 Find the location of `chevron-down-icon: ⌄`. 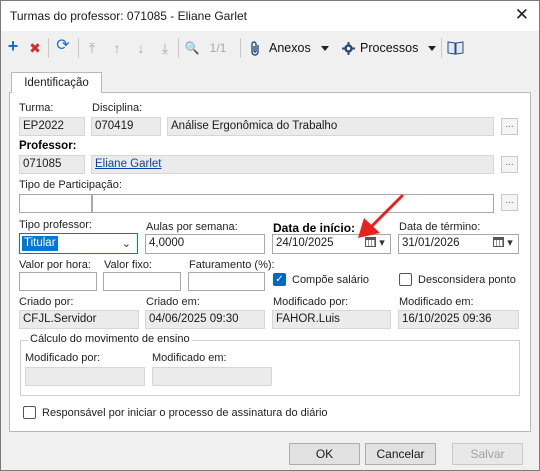

chevron-down-icon: ⌄ is located at coordinates (126, 244).